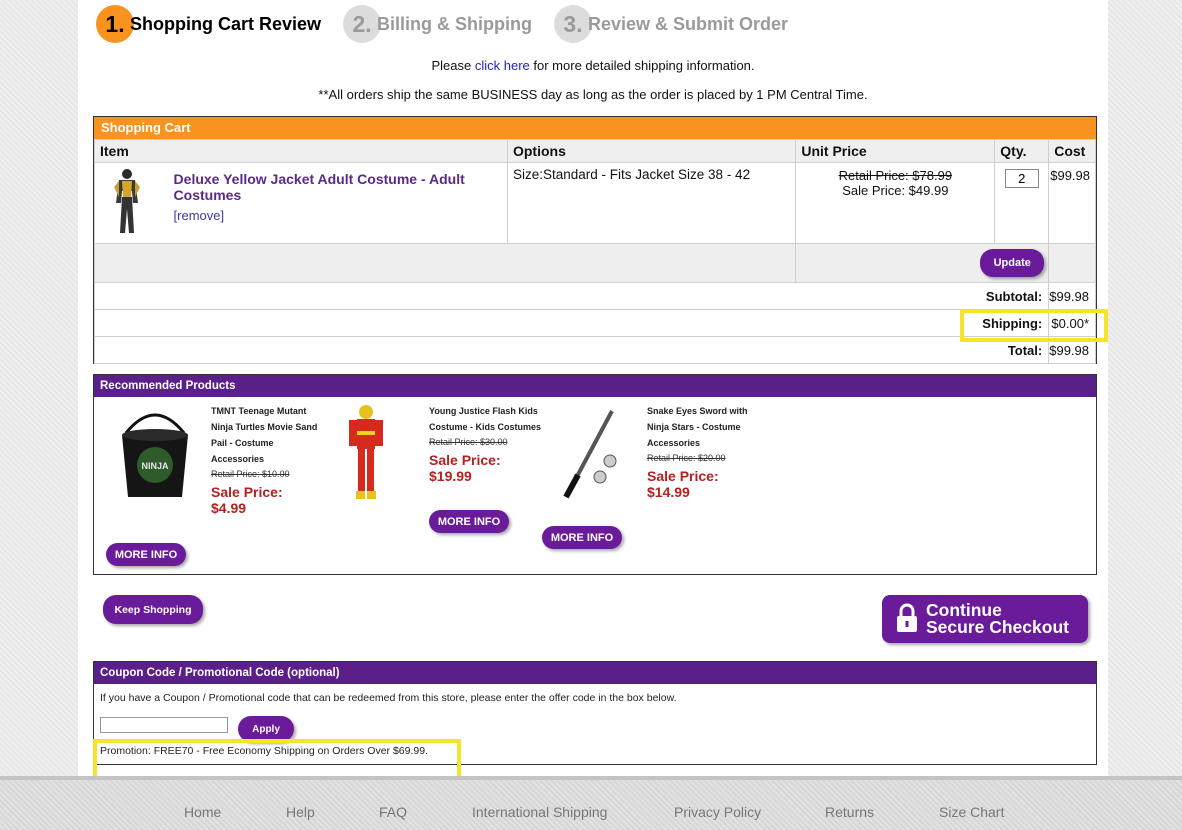 The image size is (1182, 830). I want to click on step-billing-shipping: 2. Billing & Shipping, so click(437, 24).